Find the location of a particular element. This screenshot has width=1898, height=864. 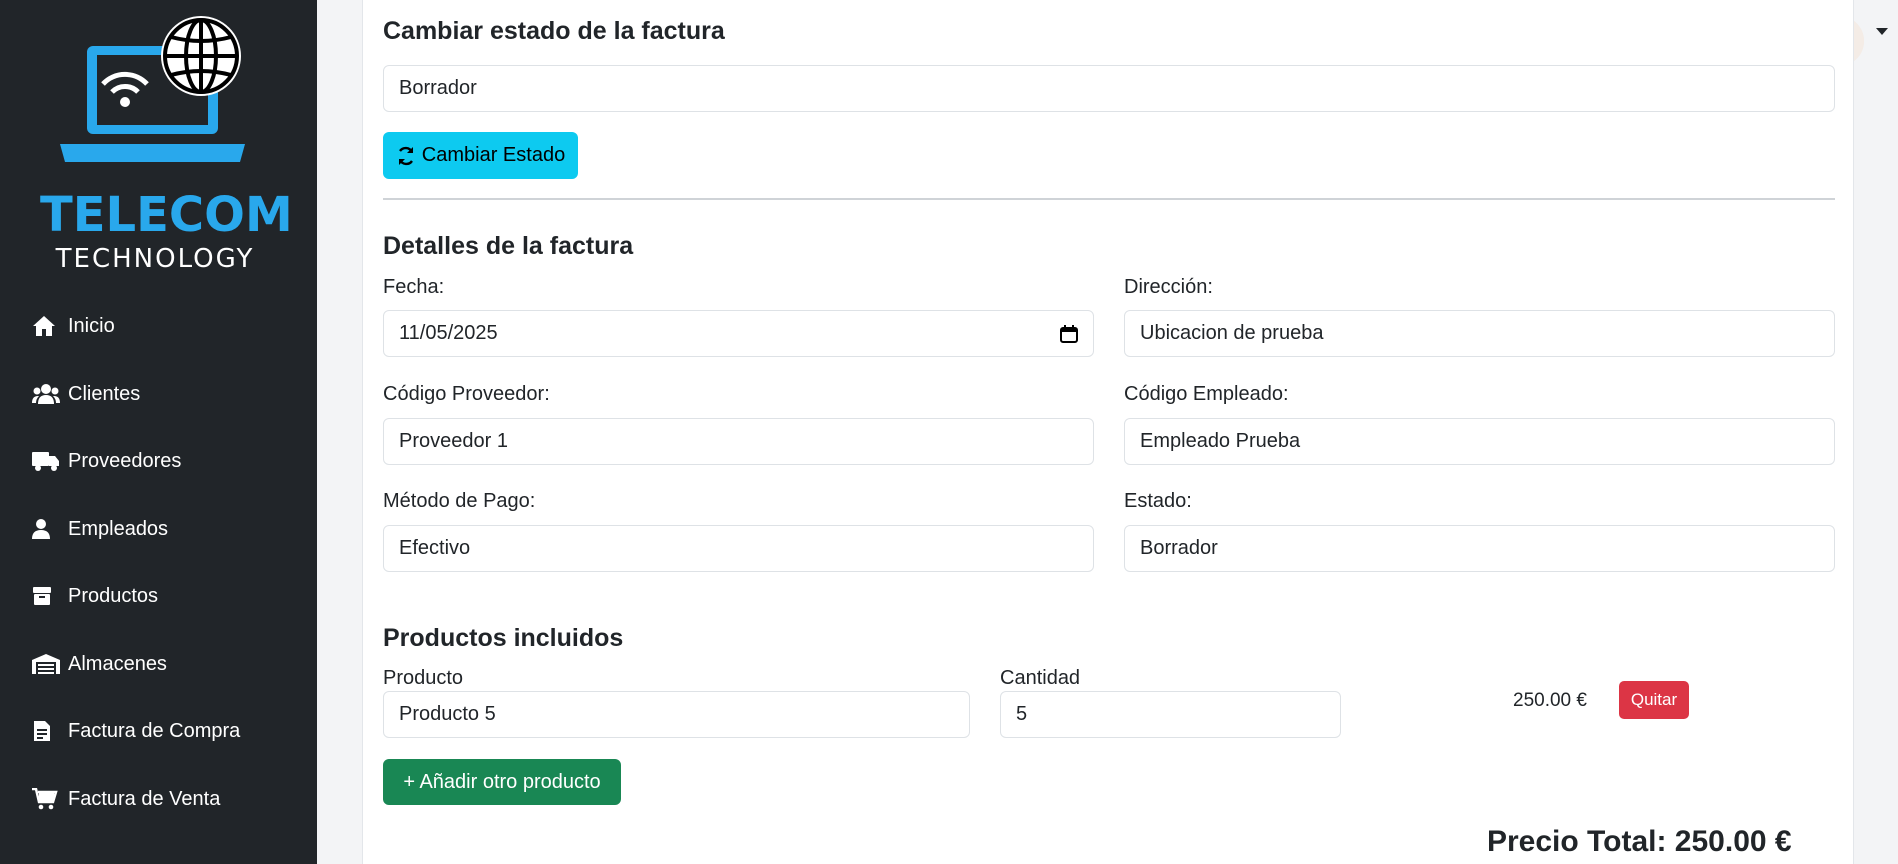

brand-subtitle: TECHNOLOGY is located at coordinates (155, 259).